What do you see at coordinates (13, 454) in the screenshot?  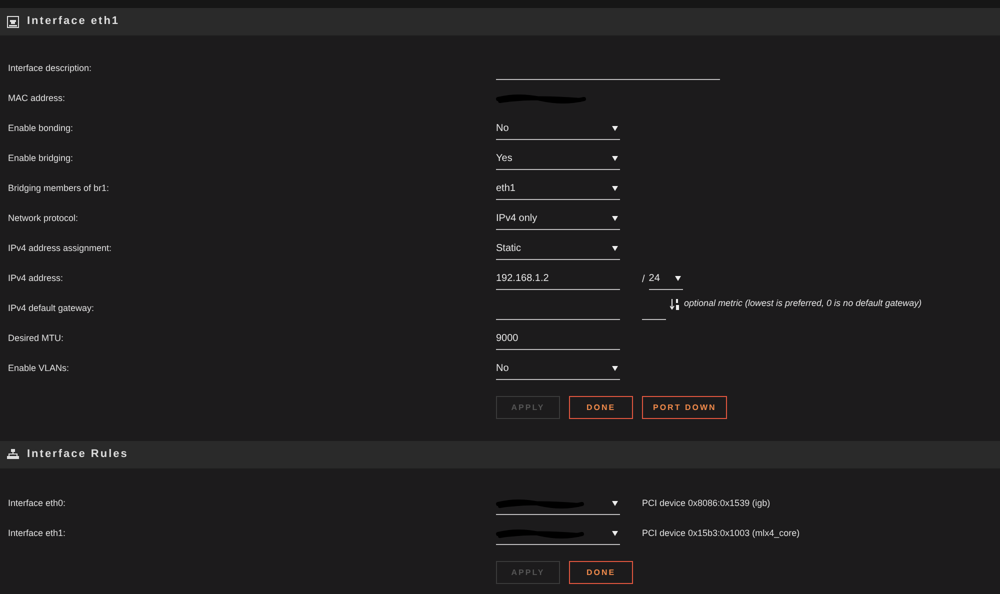 I see `network-tree-icon` at bounding box center [13, 454].